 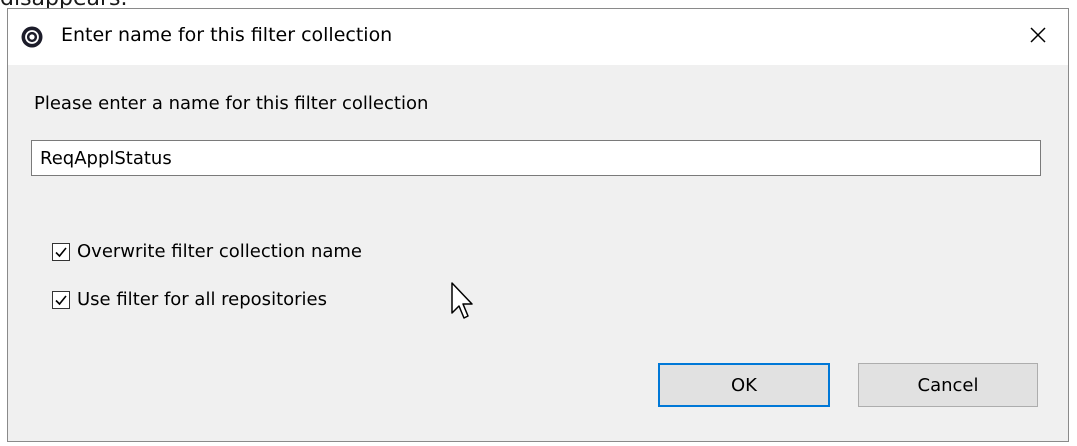 I want to click on app-logo-icon, so click(x=32, y=37).